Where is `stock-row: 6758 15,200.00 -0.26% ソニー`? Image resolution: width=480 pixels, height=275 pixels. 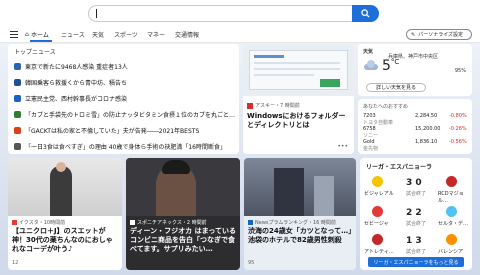 stock-row: 6758 15,200.00 -0.26% ソニー is located at coordinates (415, 132).